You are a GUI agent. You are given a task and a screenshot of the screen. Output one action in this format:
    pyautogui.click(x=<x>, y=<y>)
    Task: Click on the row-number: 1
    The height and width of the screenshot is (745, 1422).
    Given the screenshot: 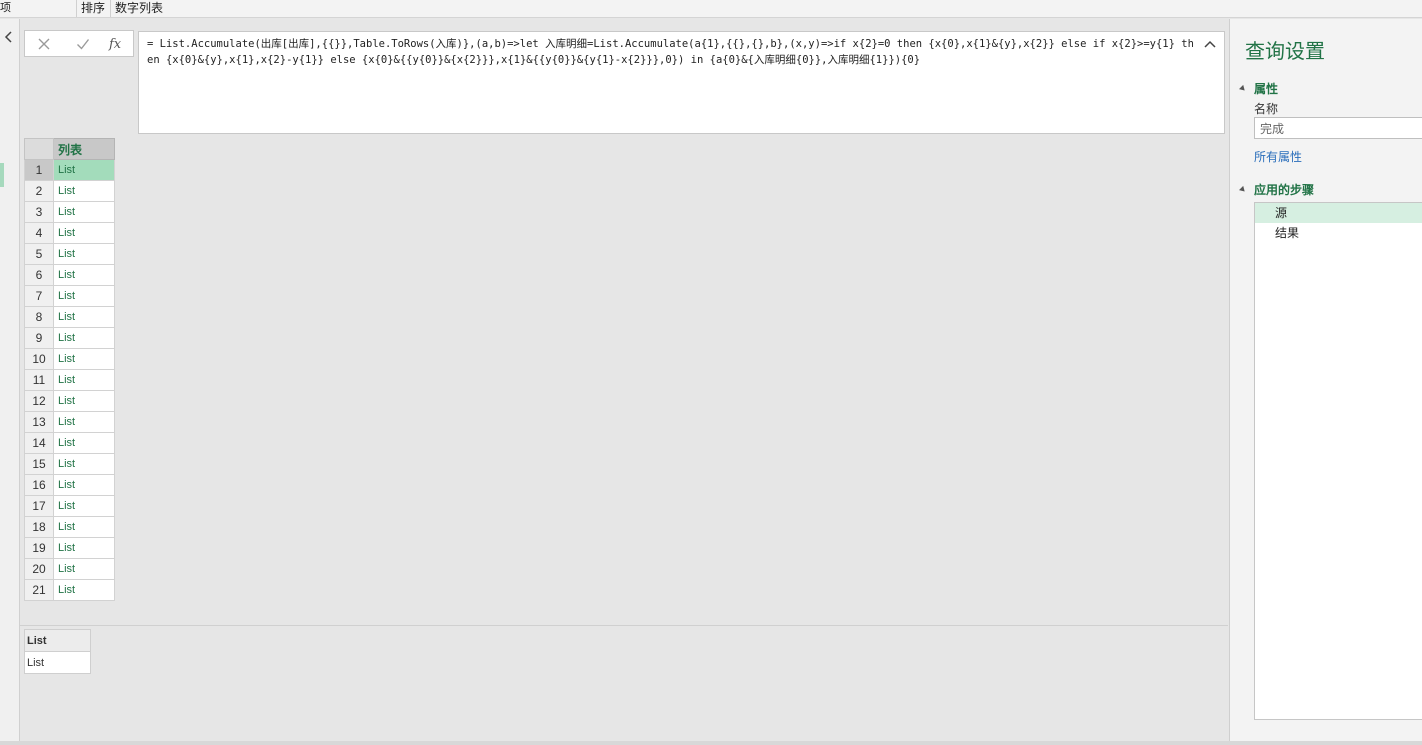 What is the action you would take?
    pyautogui.click(x=39, y=170)
    